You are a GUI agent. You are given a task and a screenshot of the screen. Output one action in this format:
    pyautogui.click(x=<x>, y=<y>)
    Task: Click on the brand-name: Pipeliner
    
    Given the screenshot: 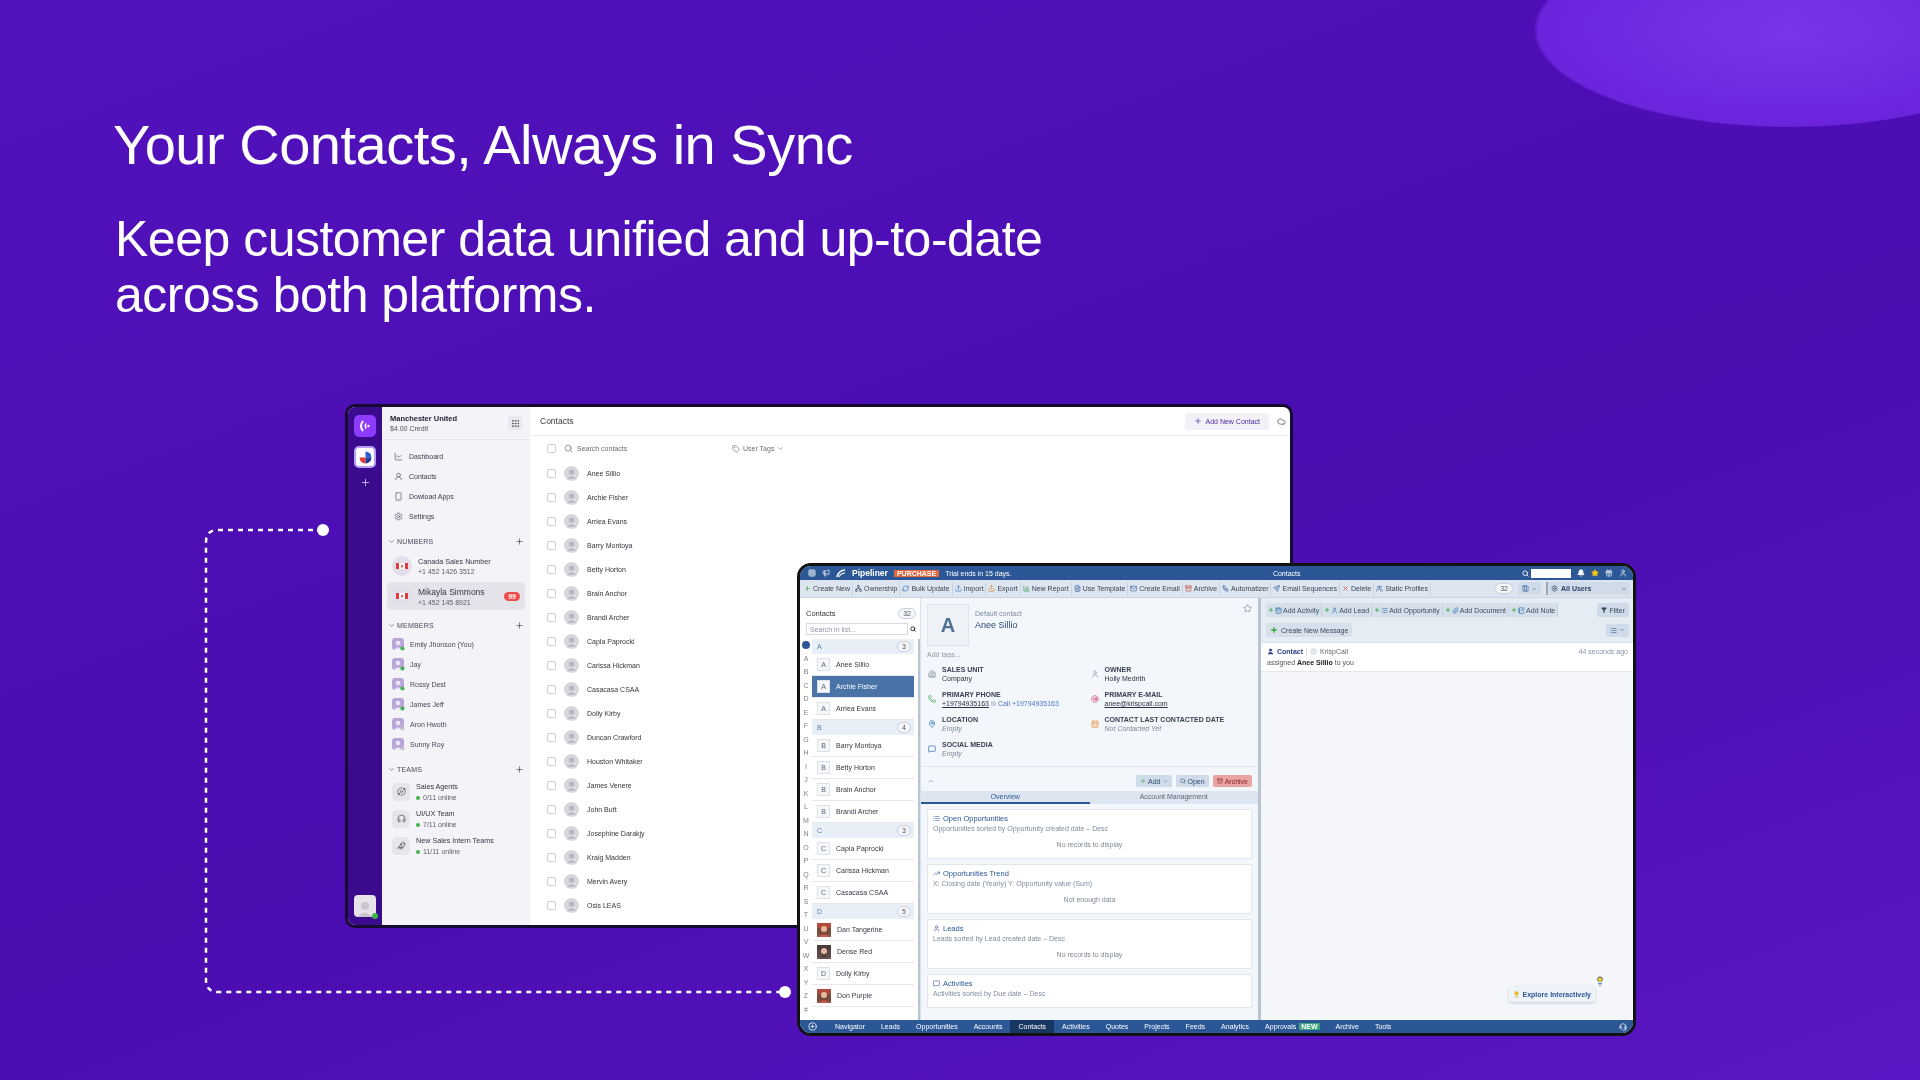 What is the action you would take?
    pyautogui.click(x=870, y=573)
    